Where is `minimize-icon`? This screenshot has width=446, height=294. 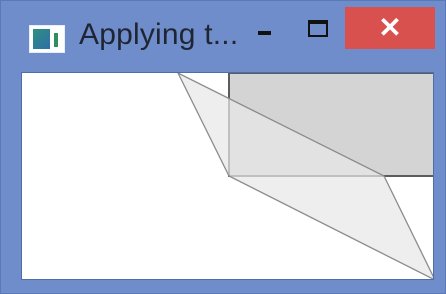 minimize-icon is located at coordinates (264, 33).